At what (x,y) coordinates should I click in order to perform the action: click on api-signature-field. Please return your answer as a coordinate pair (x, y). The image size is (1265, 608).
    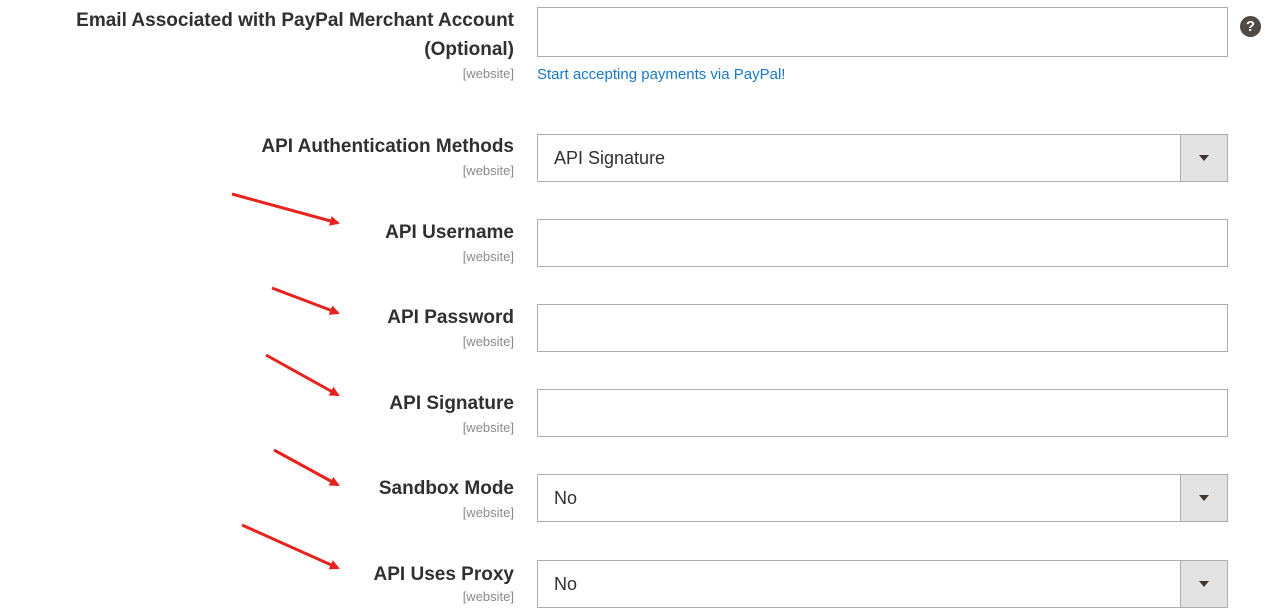
    Looking at the image, I should click on (882, 413).